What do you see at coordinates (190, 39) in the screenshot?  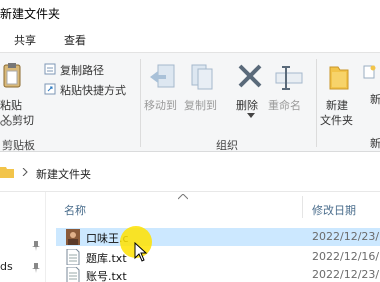 I see `ribbon-tabs: 共享 查看` at bounding box center [190, 39].